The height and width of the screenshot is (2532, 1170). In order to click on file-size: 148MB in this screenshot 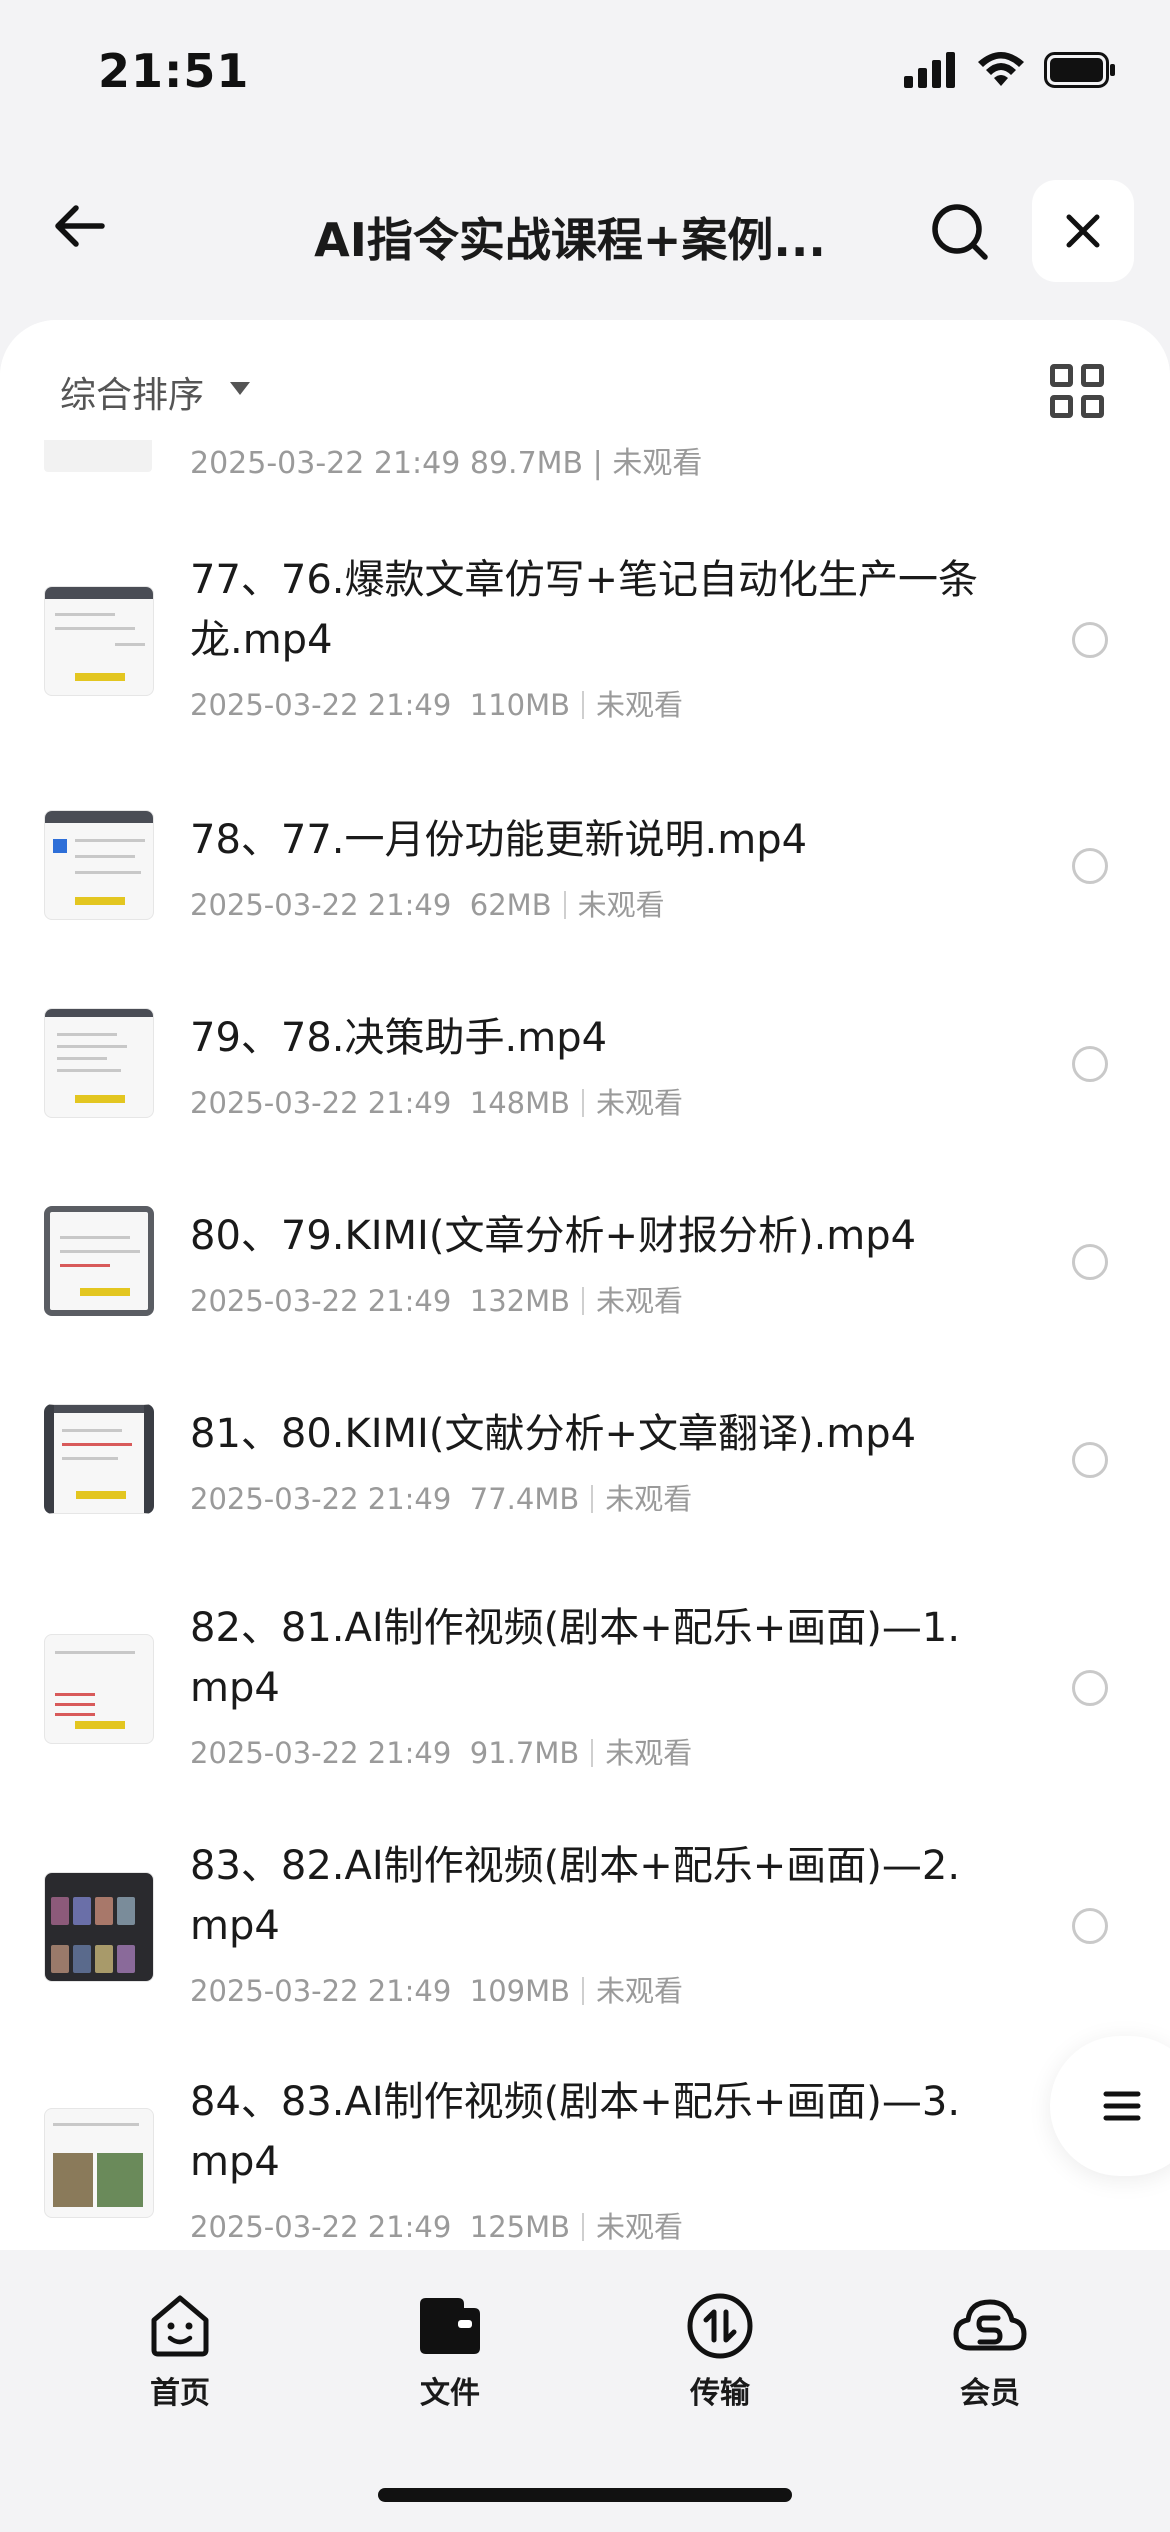, I will do `click(520, 1103)`.